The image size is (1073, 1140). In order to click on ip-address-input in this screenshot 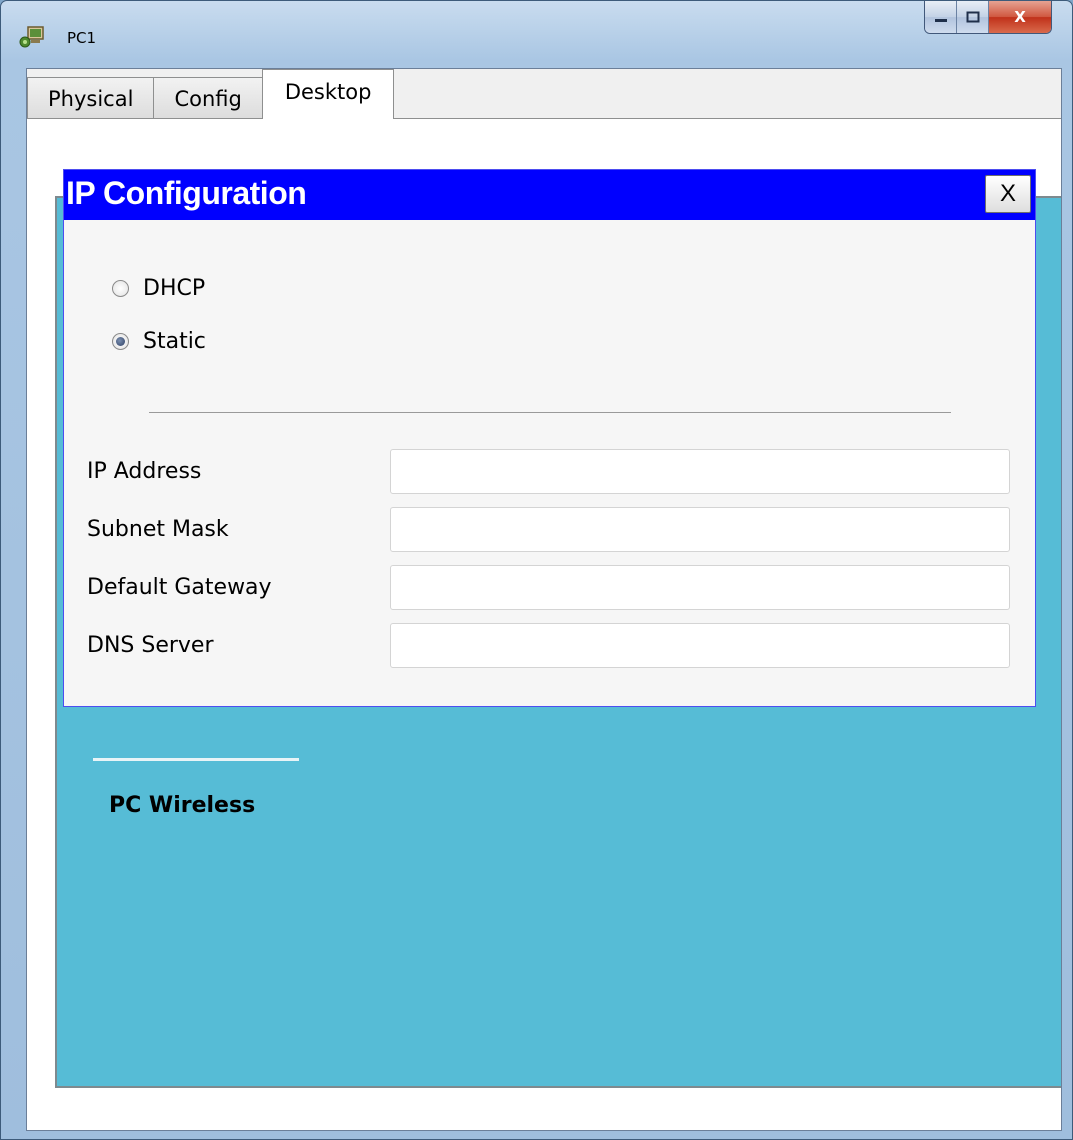, I will do `click(700, 471)`.